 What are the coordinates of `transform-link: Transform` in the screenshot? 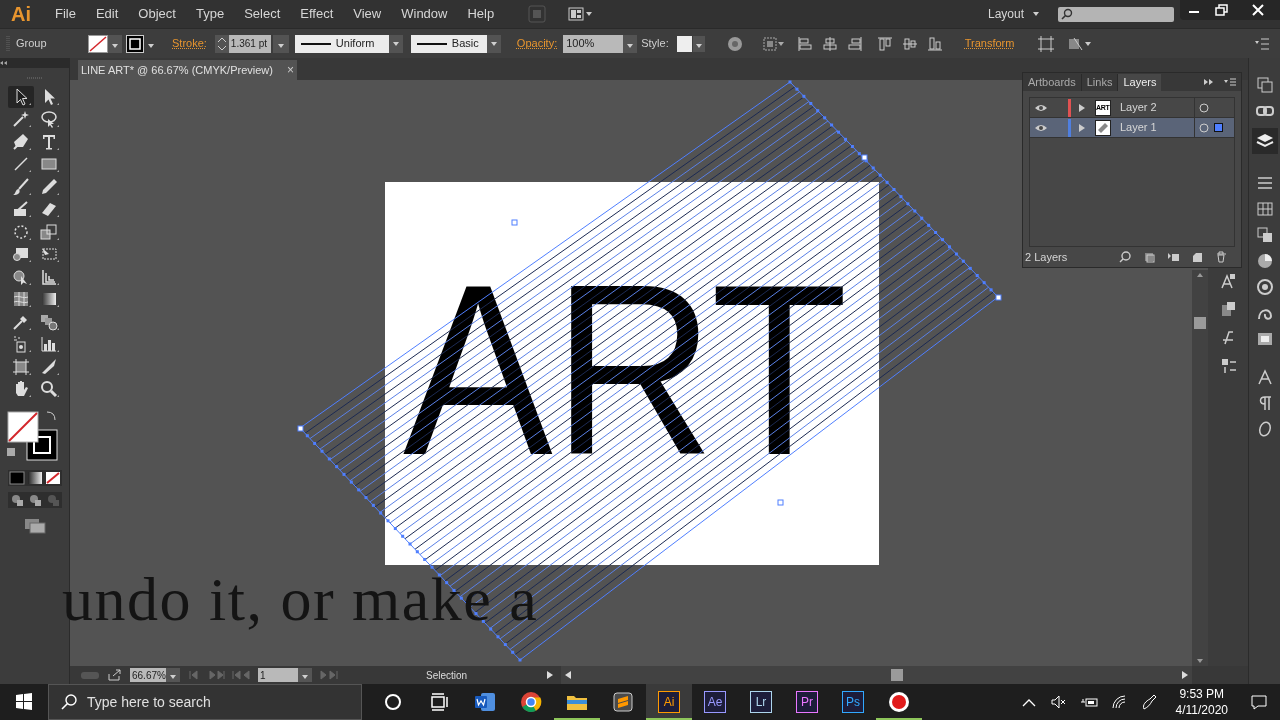 It's located at (989, 43).